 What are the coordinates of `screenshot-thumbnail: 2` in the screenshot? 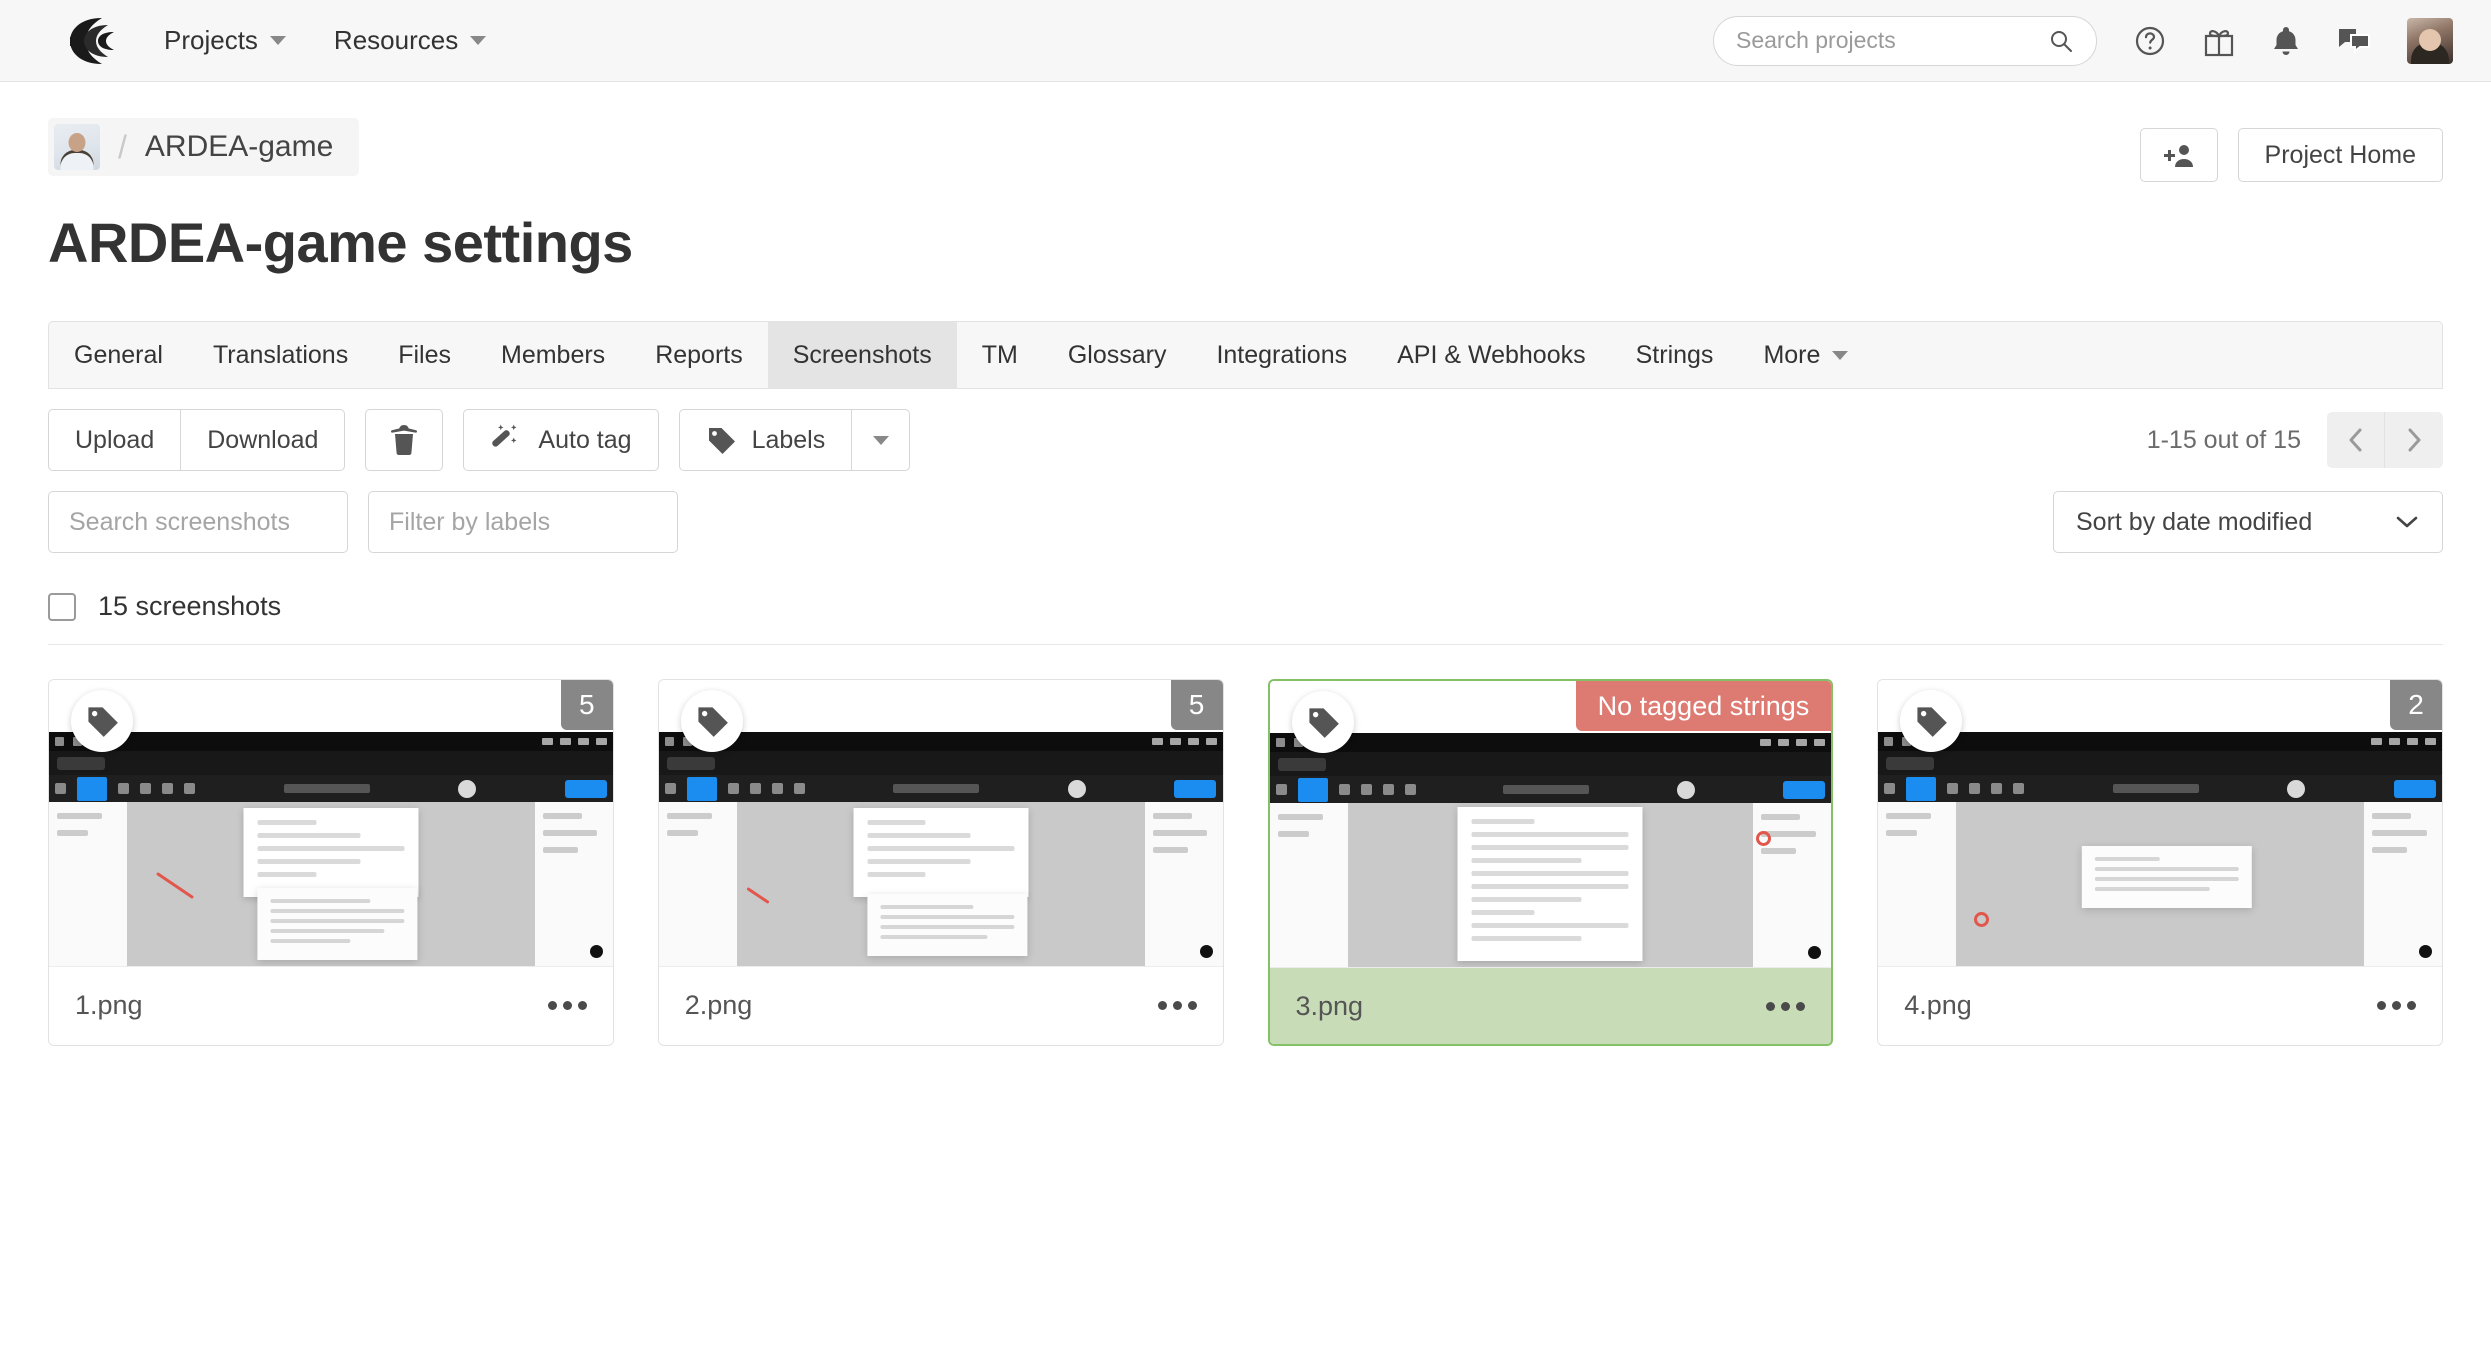 It's located at (2160, 823).